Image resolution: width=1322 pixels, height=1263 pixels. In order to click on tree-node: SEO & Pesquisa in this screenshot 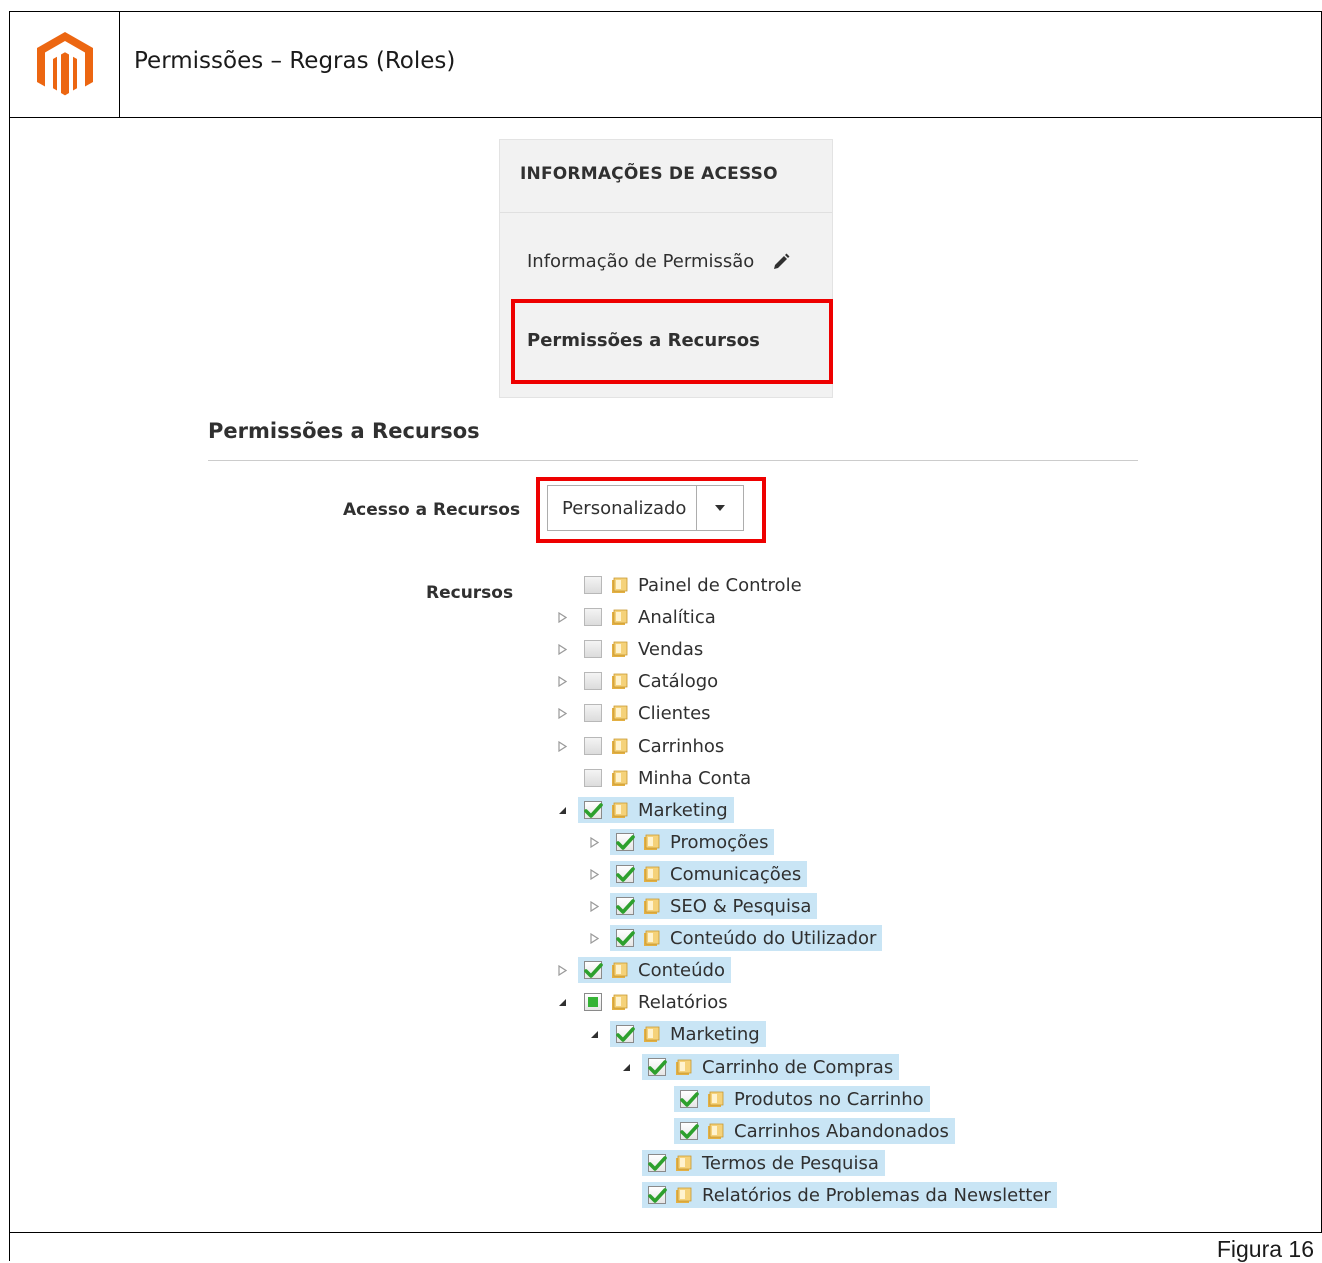, I will do `click(703, 906)`.